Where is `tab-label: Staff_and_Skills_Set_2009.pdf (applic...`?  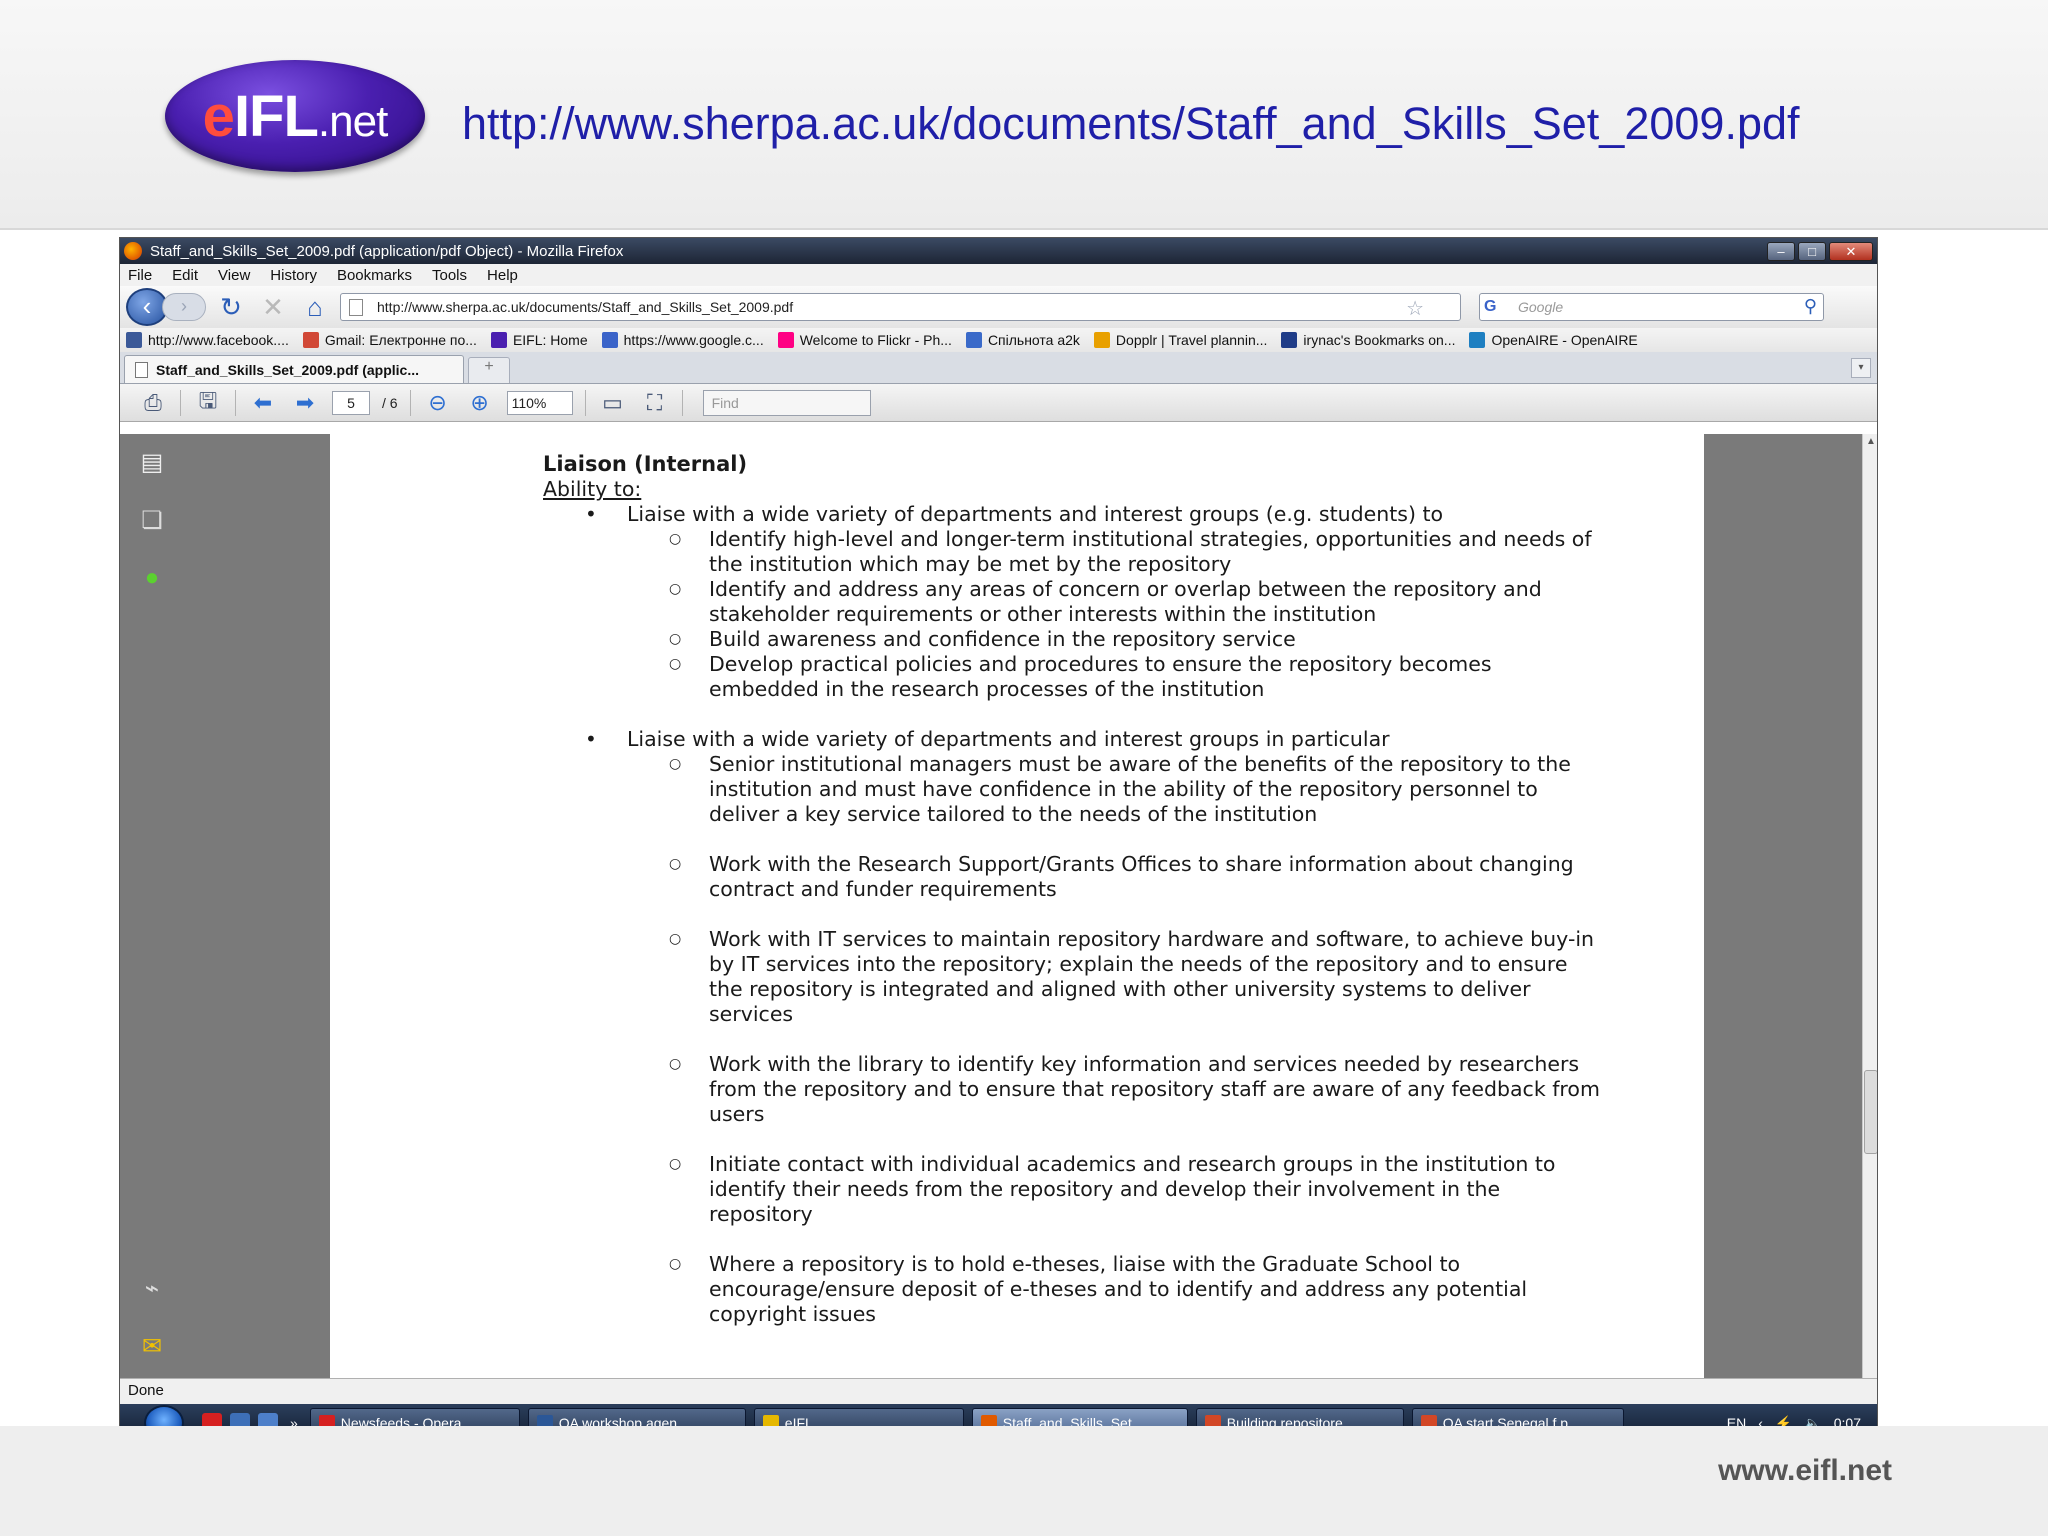
tab-label: Staff_and_Skills_Set_2009.pdf (applic... is located at coordinates (287, 369).